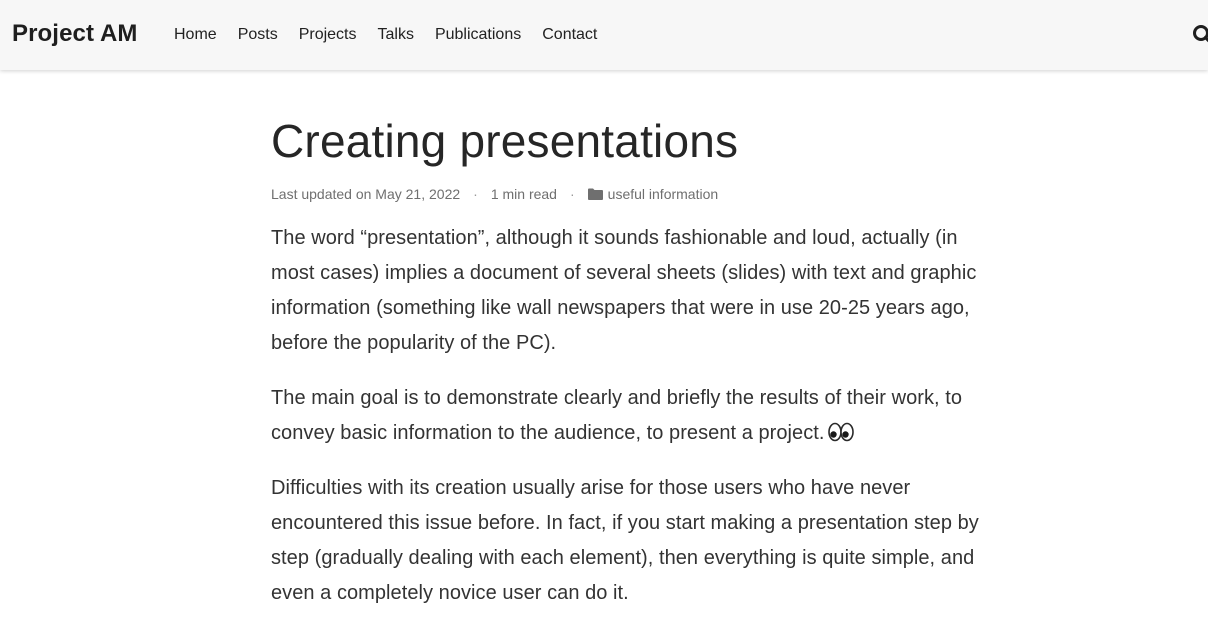  I want to click on read-time: 1 min read, so click(524, 194).